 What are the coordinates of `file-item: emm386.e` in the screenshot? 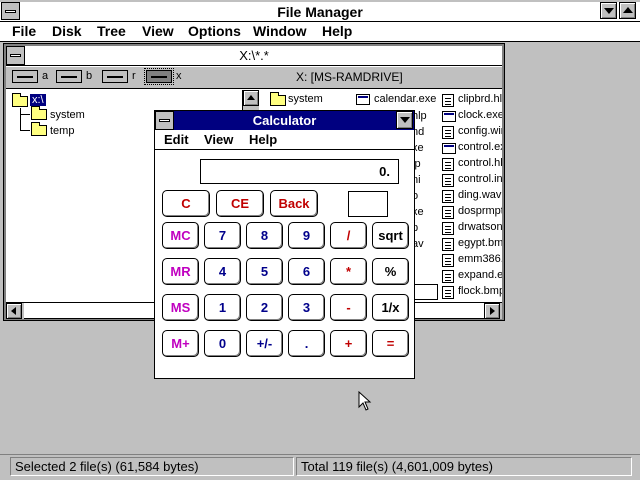 It's located at (480, 259).